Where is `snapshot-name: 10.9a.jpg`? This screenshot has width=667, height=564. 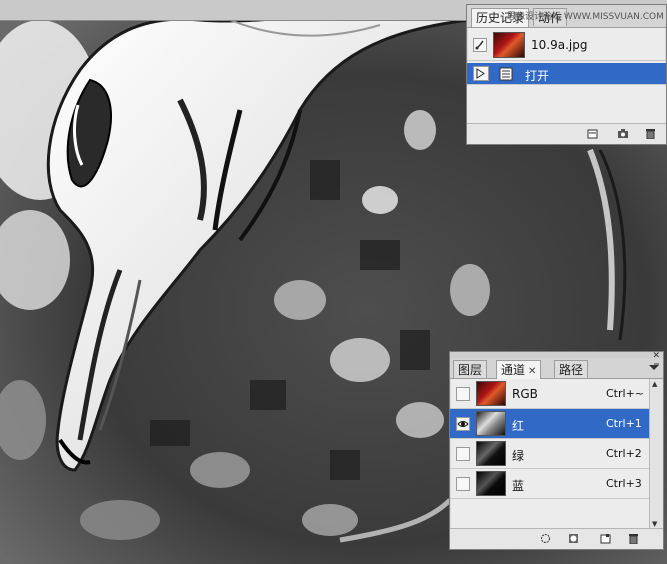
snapshot-name: 10.9a.jpg is located at coordinates (559, 45).